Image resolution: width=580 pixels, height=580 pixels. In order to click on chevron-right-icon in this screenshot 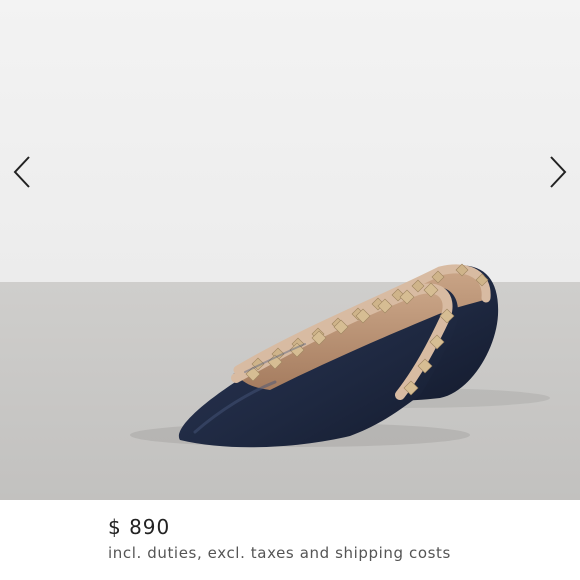, I will do `click(558, 172)`.